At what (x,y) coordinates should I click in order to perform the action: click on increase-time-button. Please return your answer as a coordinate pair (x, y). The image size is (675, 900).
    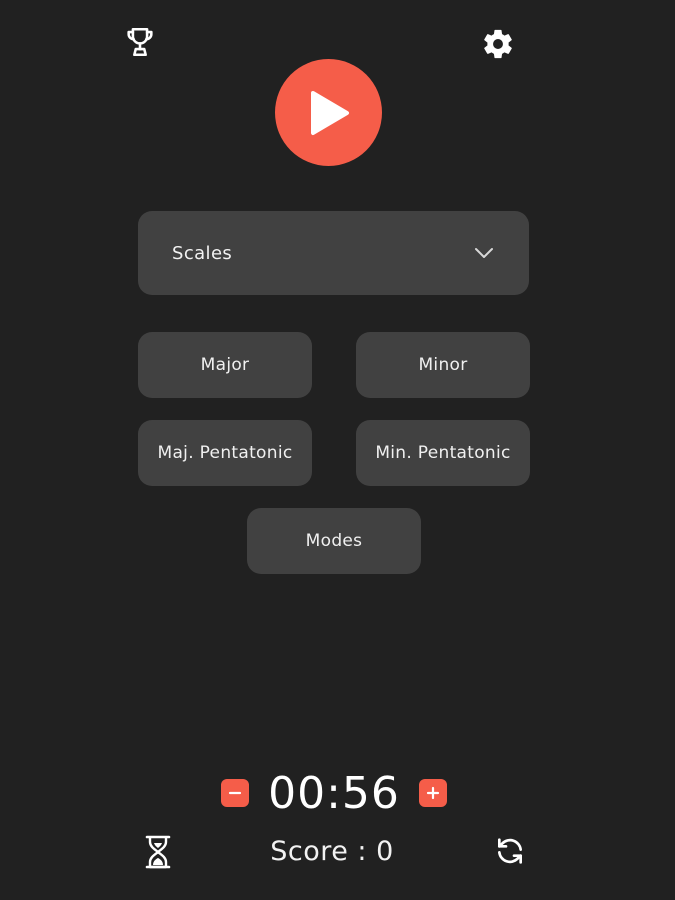
    Looking at the image, I should click on (433, 793).